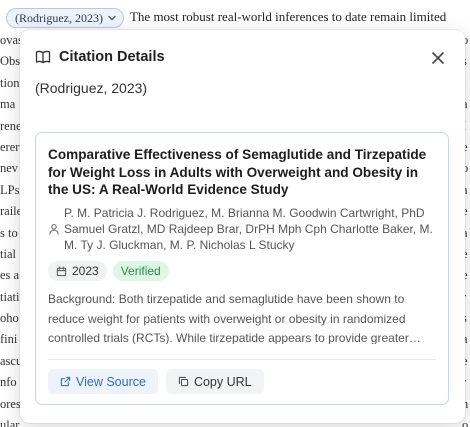 The image size is (470, 427). I want to click on copy-url-label: Copy URL, so click(222, 381).